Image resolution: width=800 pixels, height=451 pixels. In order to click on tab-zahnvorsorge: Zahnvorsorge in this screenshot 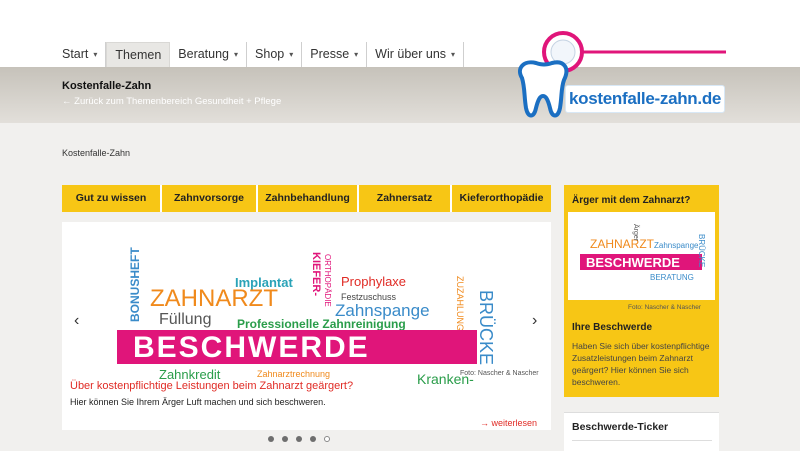, I will do `click(210, 198)`.